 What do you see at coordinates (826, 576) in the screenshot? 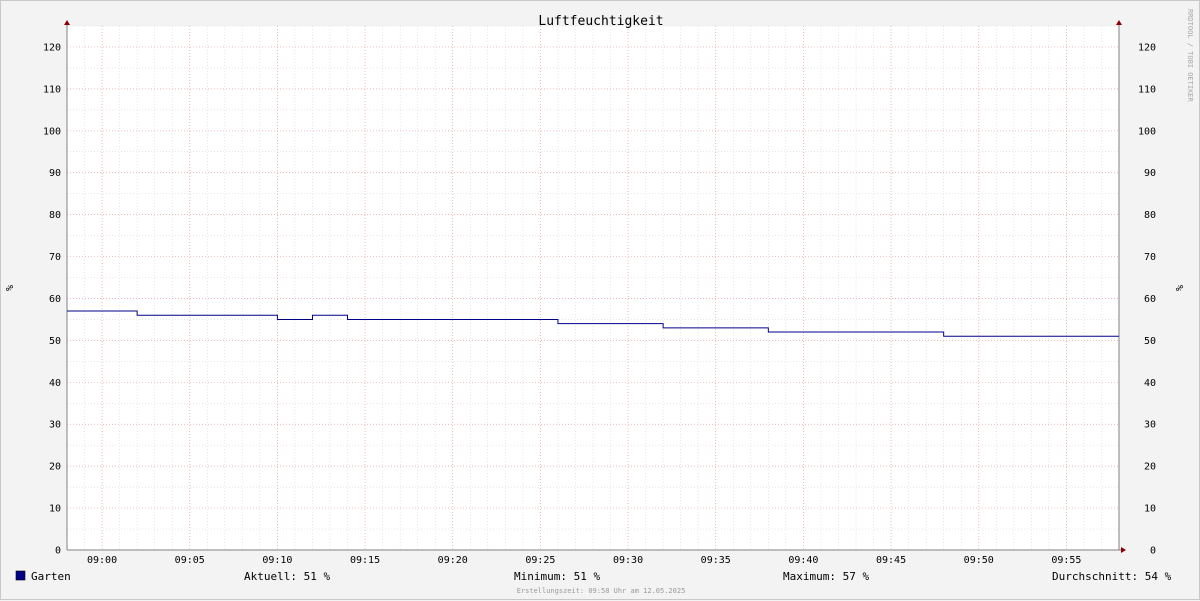
I see `legend-maximum: Maximum: 57 %` at bounding box center [826, 576].